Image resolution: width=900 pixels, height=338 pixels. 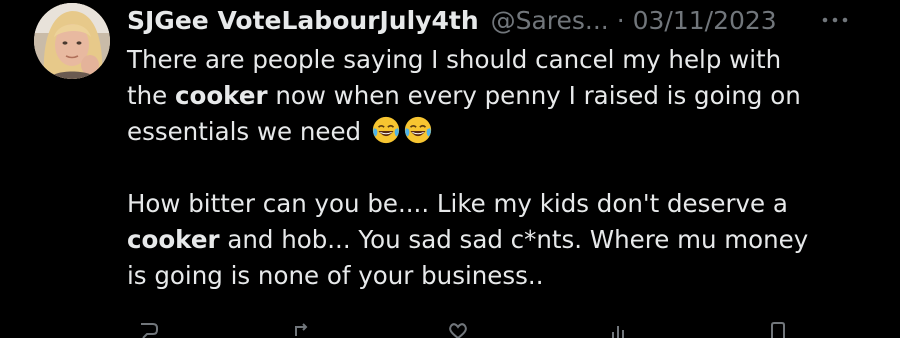 I want to click on tweet-text: is going is none of your business.., so click(x=335, y=275).